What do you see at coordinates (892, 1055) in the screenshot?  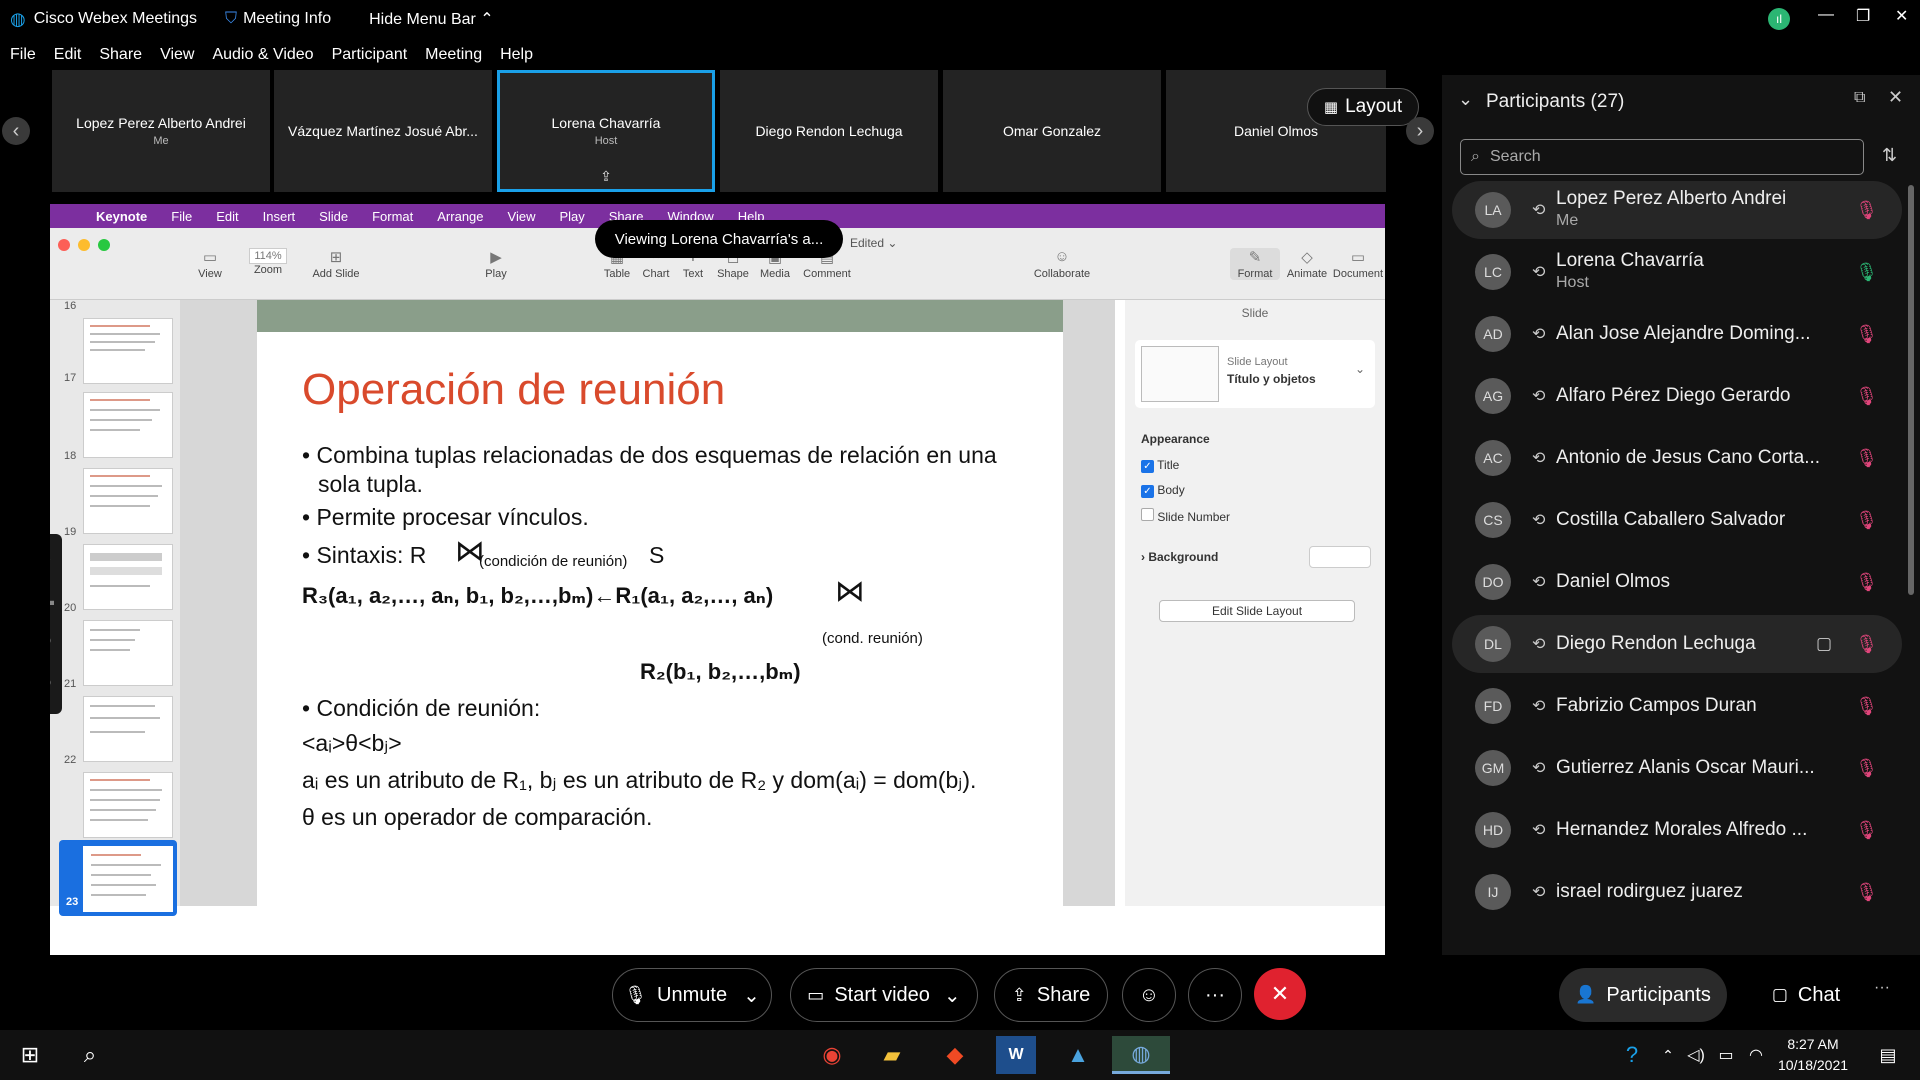 I see `file-explorer-icon: ▰` at bounding box center [892, 1055].